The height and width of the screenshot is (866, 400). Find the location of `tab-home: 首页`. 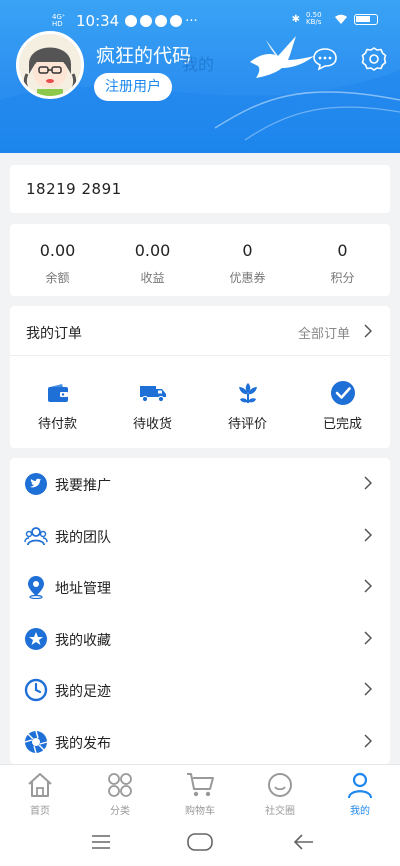

tab-home: 首页 is located at coordinates (40, 791).